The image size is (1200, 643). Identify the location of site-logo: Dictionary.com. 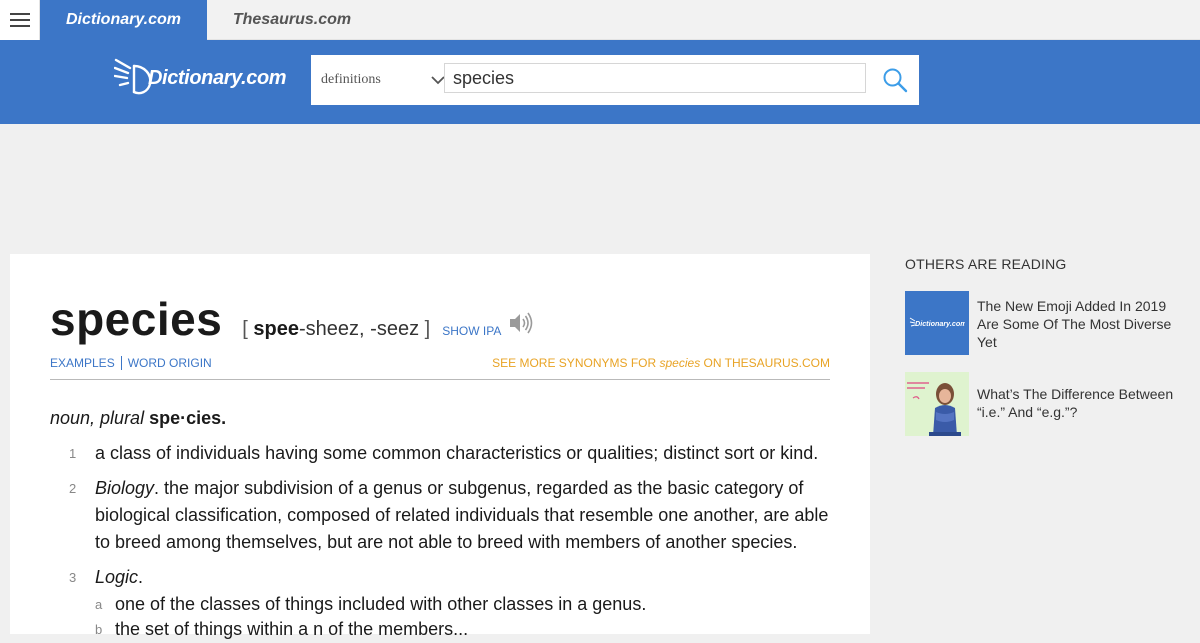
(200, 76).